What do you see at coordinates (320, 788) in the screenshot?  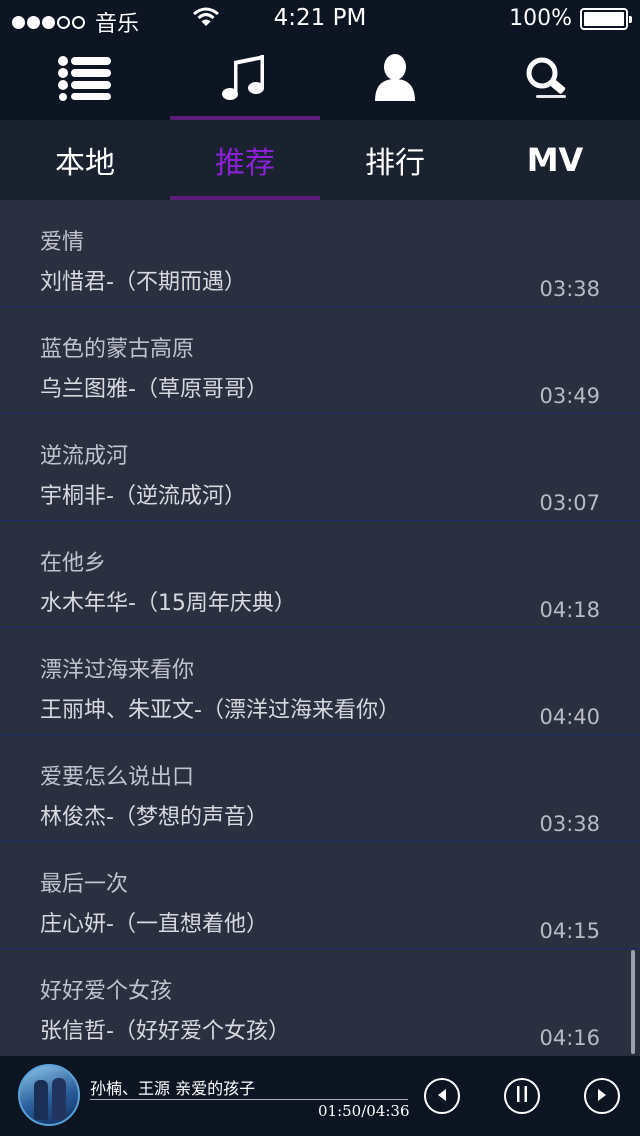 I see `list-item: 爱要怎么说出口 林俊杰-（梦想的声音） 03:38` at bounding box center [320, 788].